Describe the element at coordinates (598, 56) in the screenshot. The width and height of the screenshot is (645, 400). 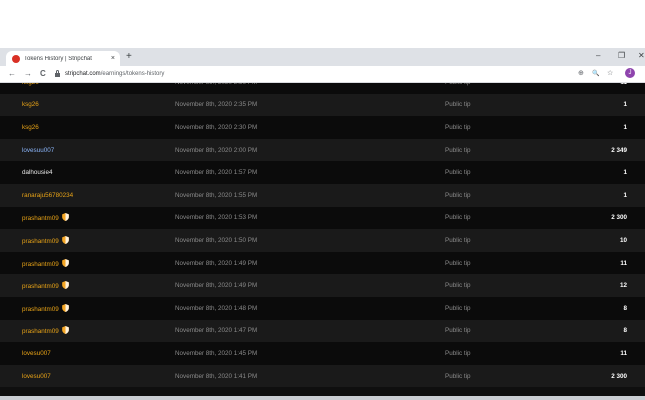
I see `minimize-button: –` at that location.